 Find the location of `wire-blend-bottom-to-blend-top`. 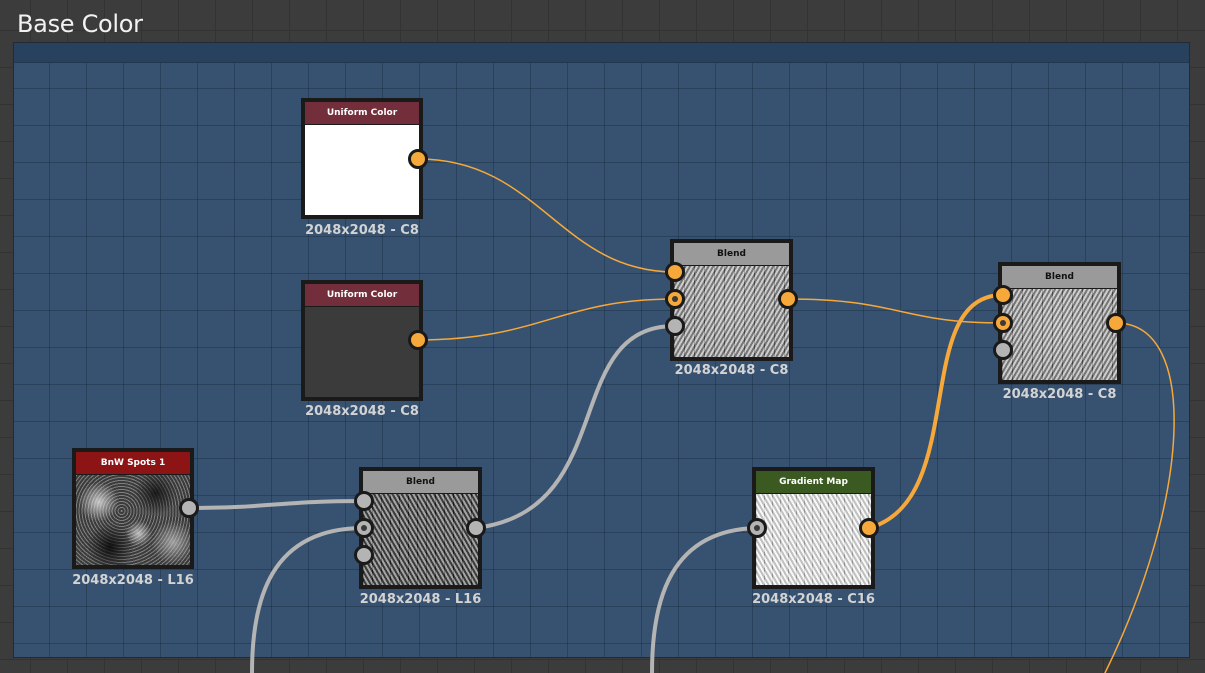

wire-blend-bottom-to-blend-top is located at coordinates (575, 427).